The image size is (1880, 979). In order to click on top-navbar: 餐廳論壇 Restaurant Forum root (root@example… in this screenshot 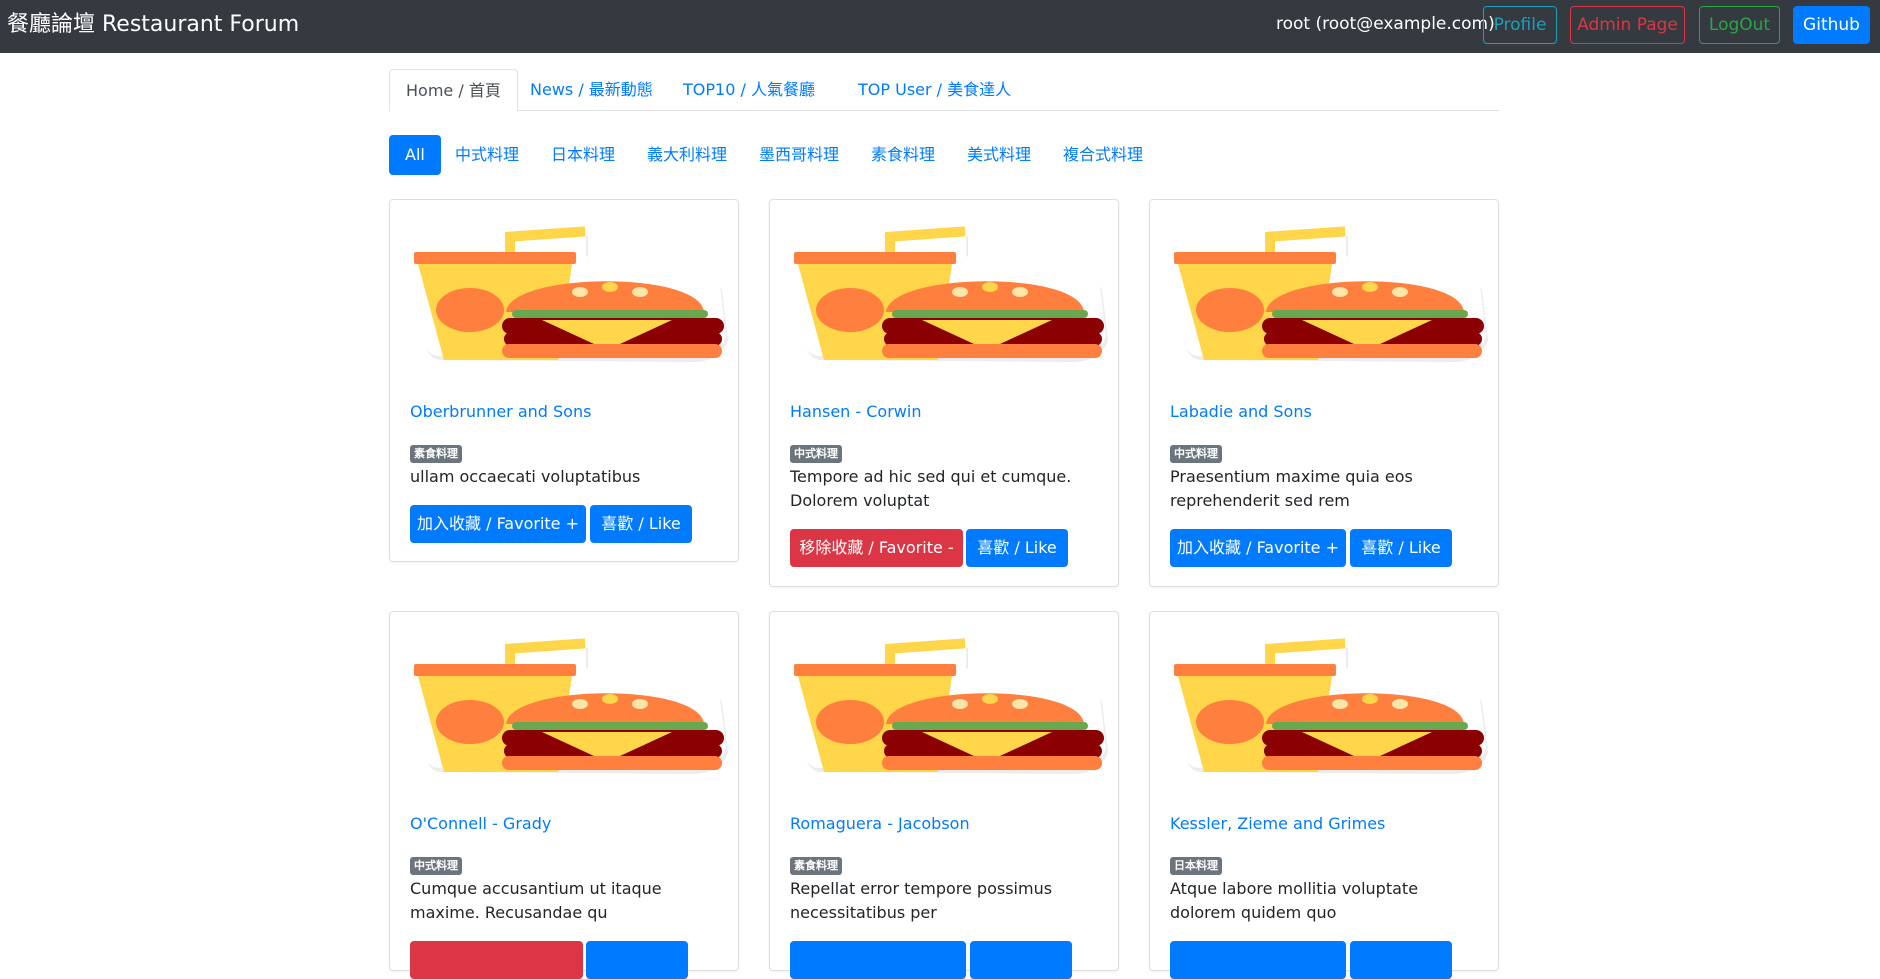, I will do `click(940, 26)`.